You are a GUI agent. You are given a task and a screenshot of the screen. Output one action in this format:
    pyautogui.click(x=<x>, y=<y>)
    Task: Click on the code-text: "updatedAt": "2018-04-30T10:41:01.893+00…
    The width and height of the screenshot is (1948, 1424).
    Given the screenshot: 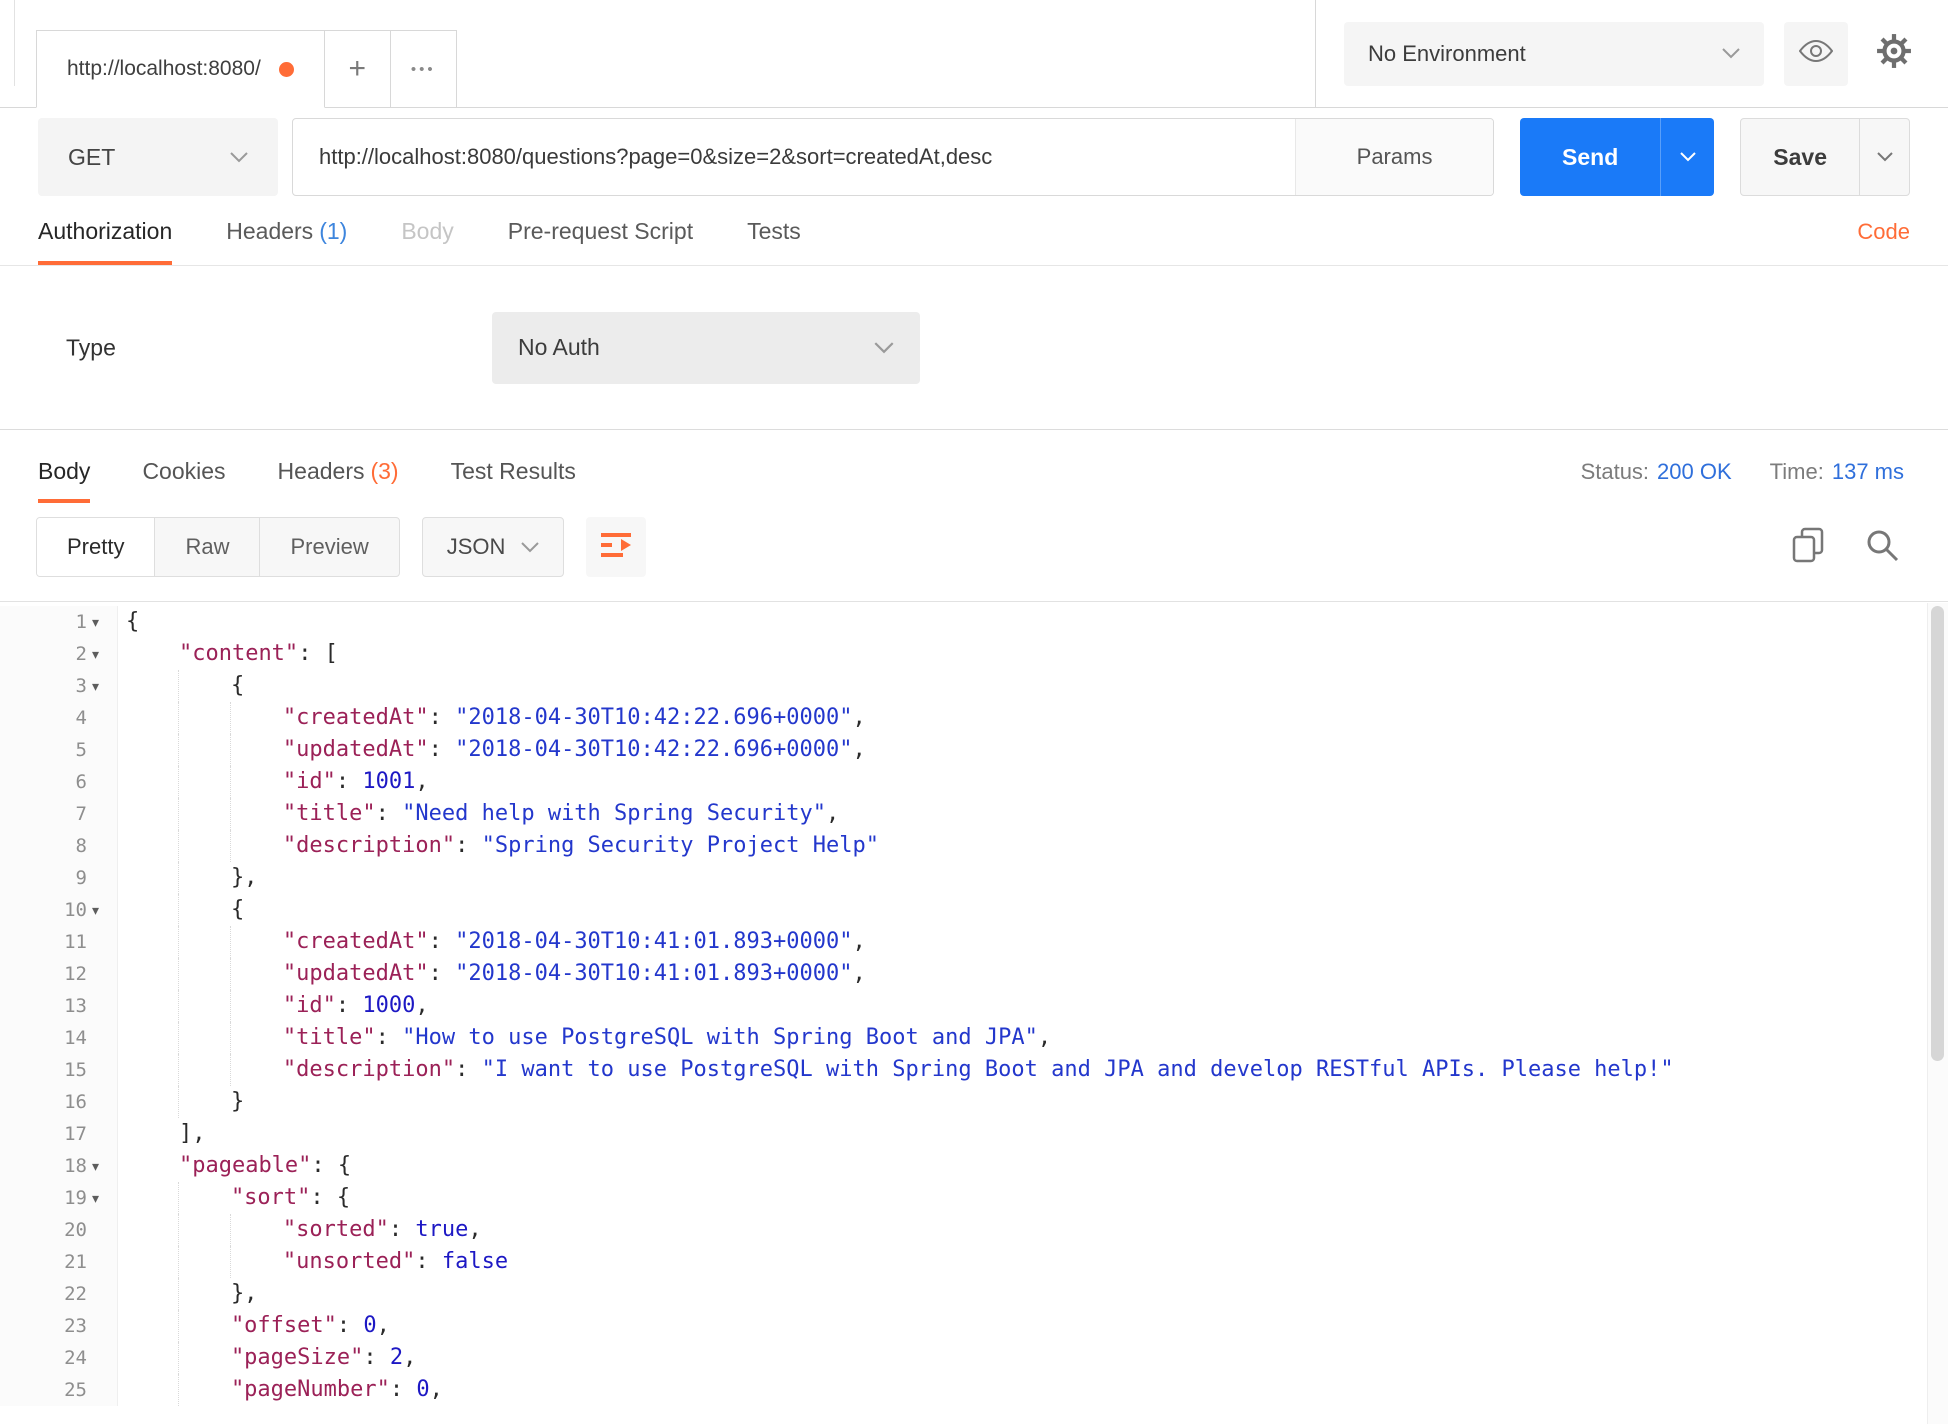 What is the action you would take?
    pyautogui.click(x=492, y=974)
    